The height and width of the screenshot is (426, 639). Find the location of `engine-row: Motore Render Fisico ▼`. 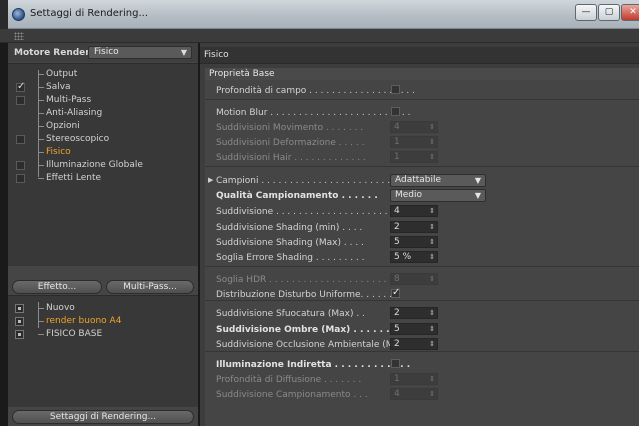

engine-row: Motore Render Fisico ▼ is located at coordinates (103, 52).